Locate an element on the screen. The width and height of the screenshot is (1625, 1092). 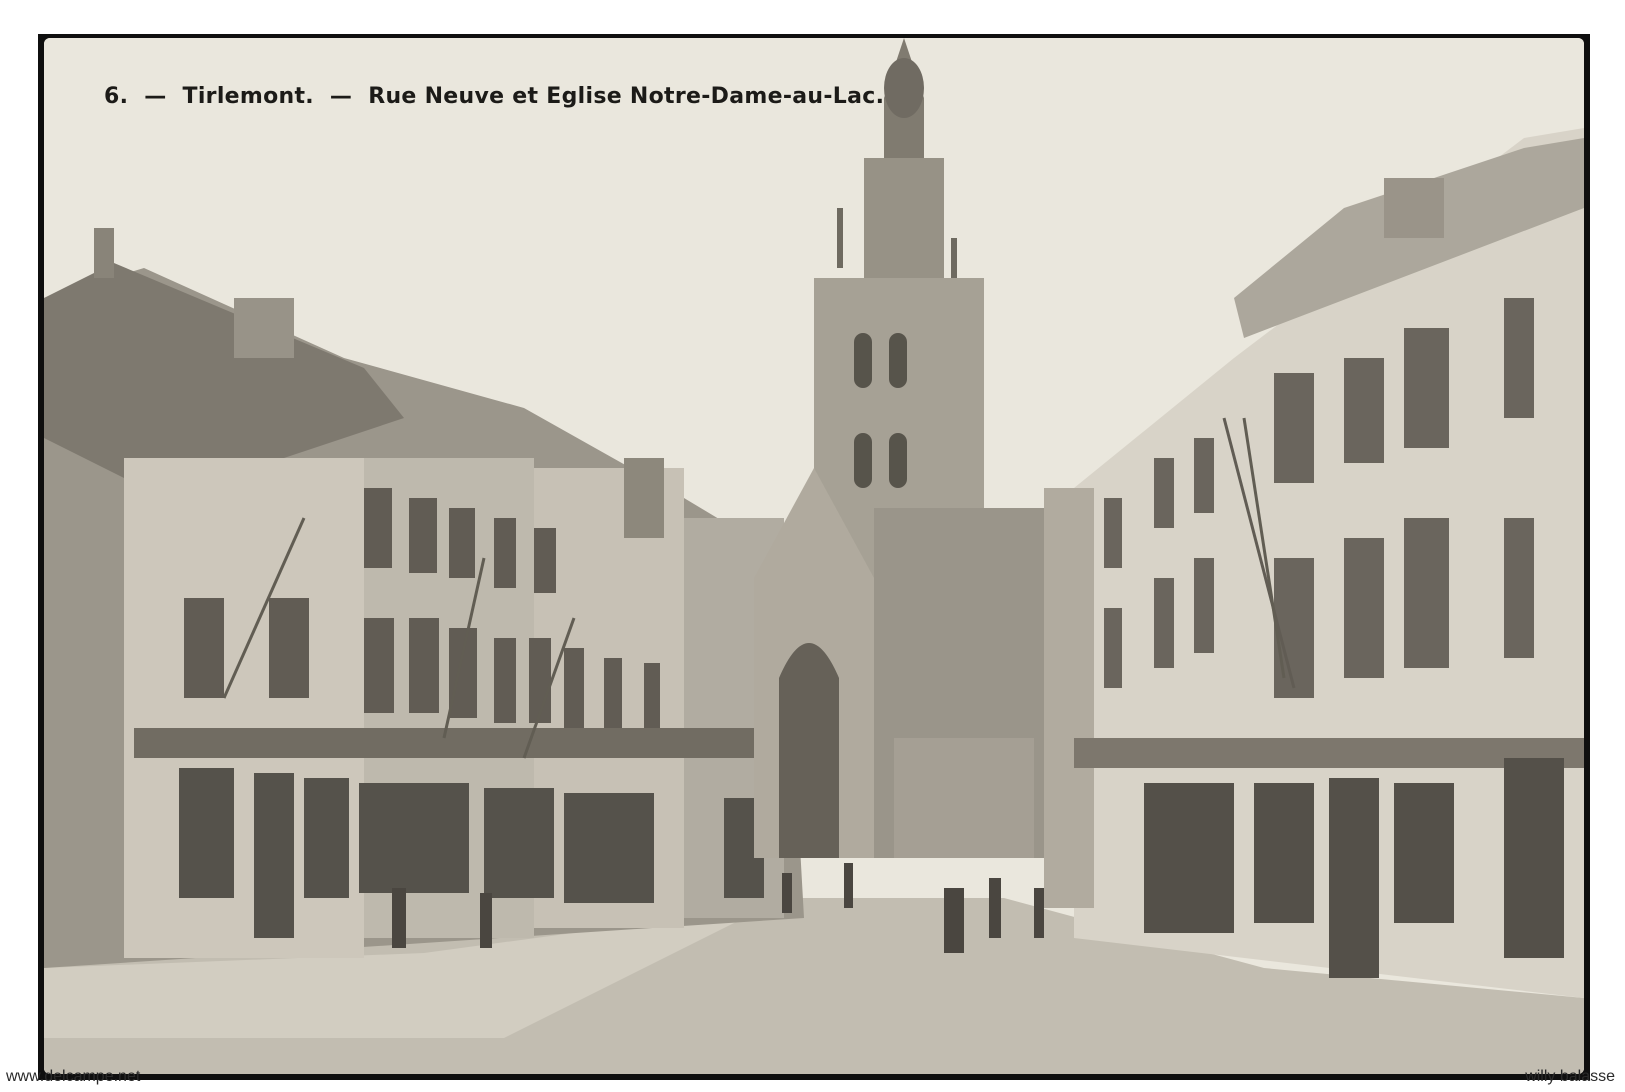
postcard-number: 6. is located at coordinates (116, 96).